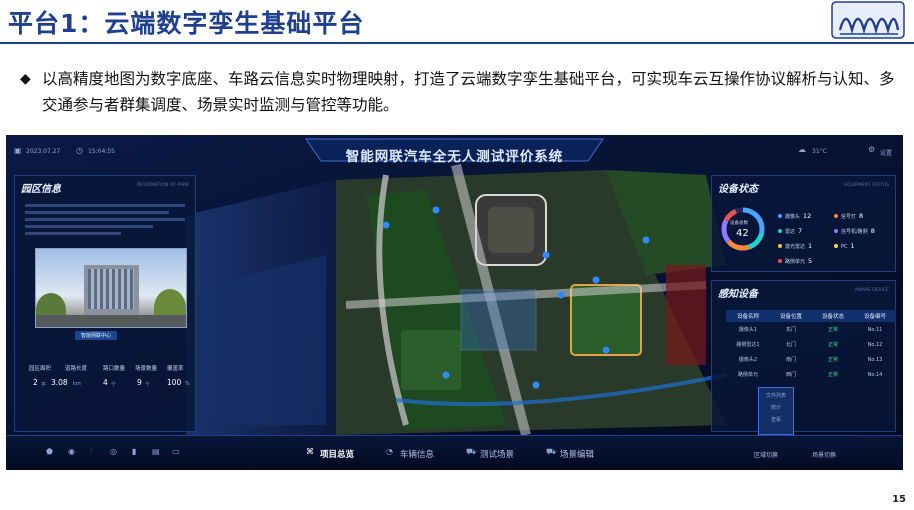 The image size is (914, 510). Describe the element at coordinates (871, 290) in the screenshot. I see `sensing-device-subtitle: AWARE DEVICE` at that location.